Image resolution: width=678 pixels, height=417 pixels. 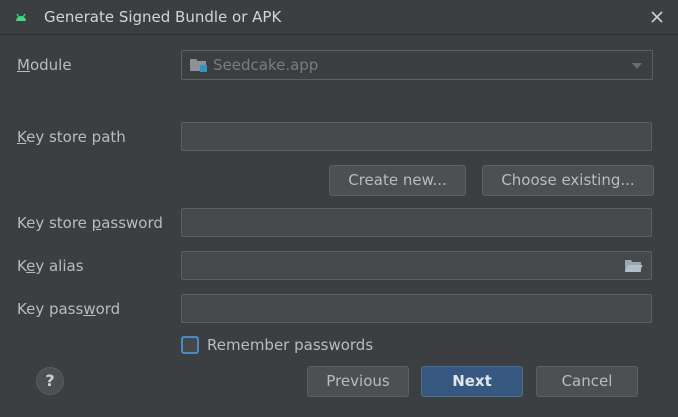 What do you see at coordinates (21, 17) in the screenshot?
I see `android-icon` at bounding box center [21, 17].